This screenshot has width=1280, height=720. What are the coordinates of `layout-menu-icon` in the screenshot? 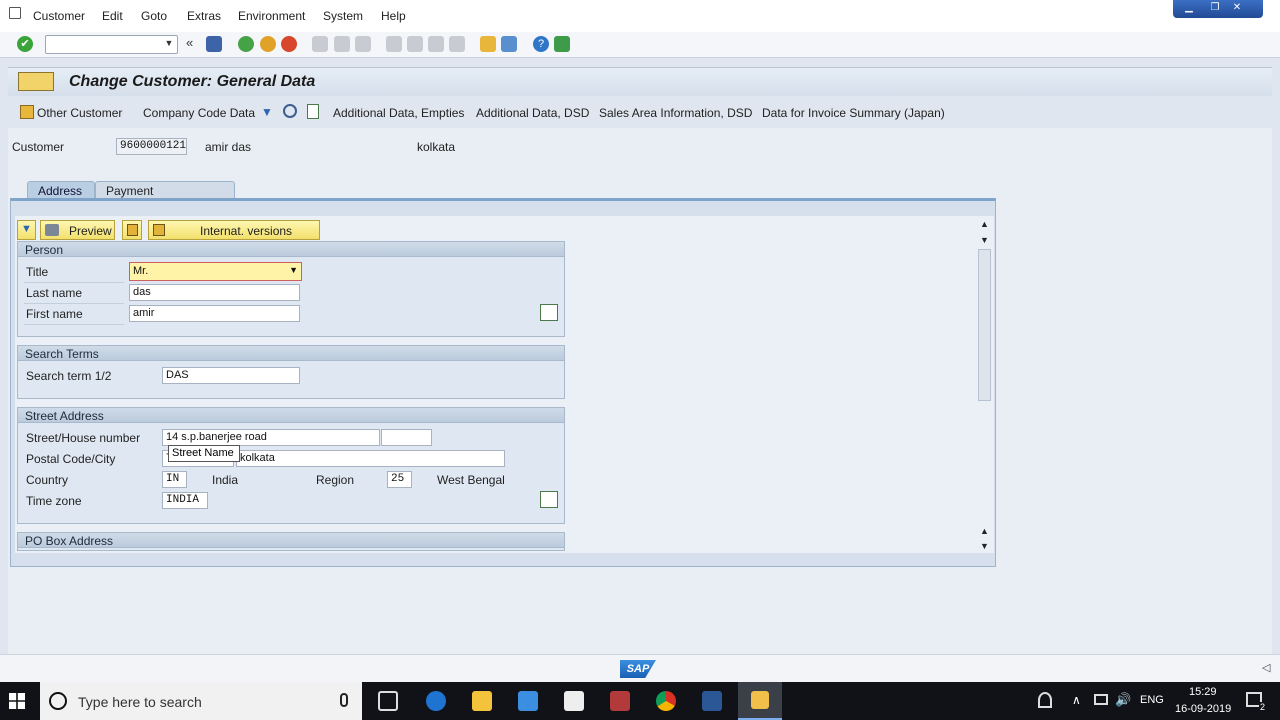 It's located at (562, 44).